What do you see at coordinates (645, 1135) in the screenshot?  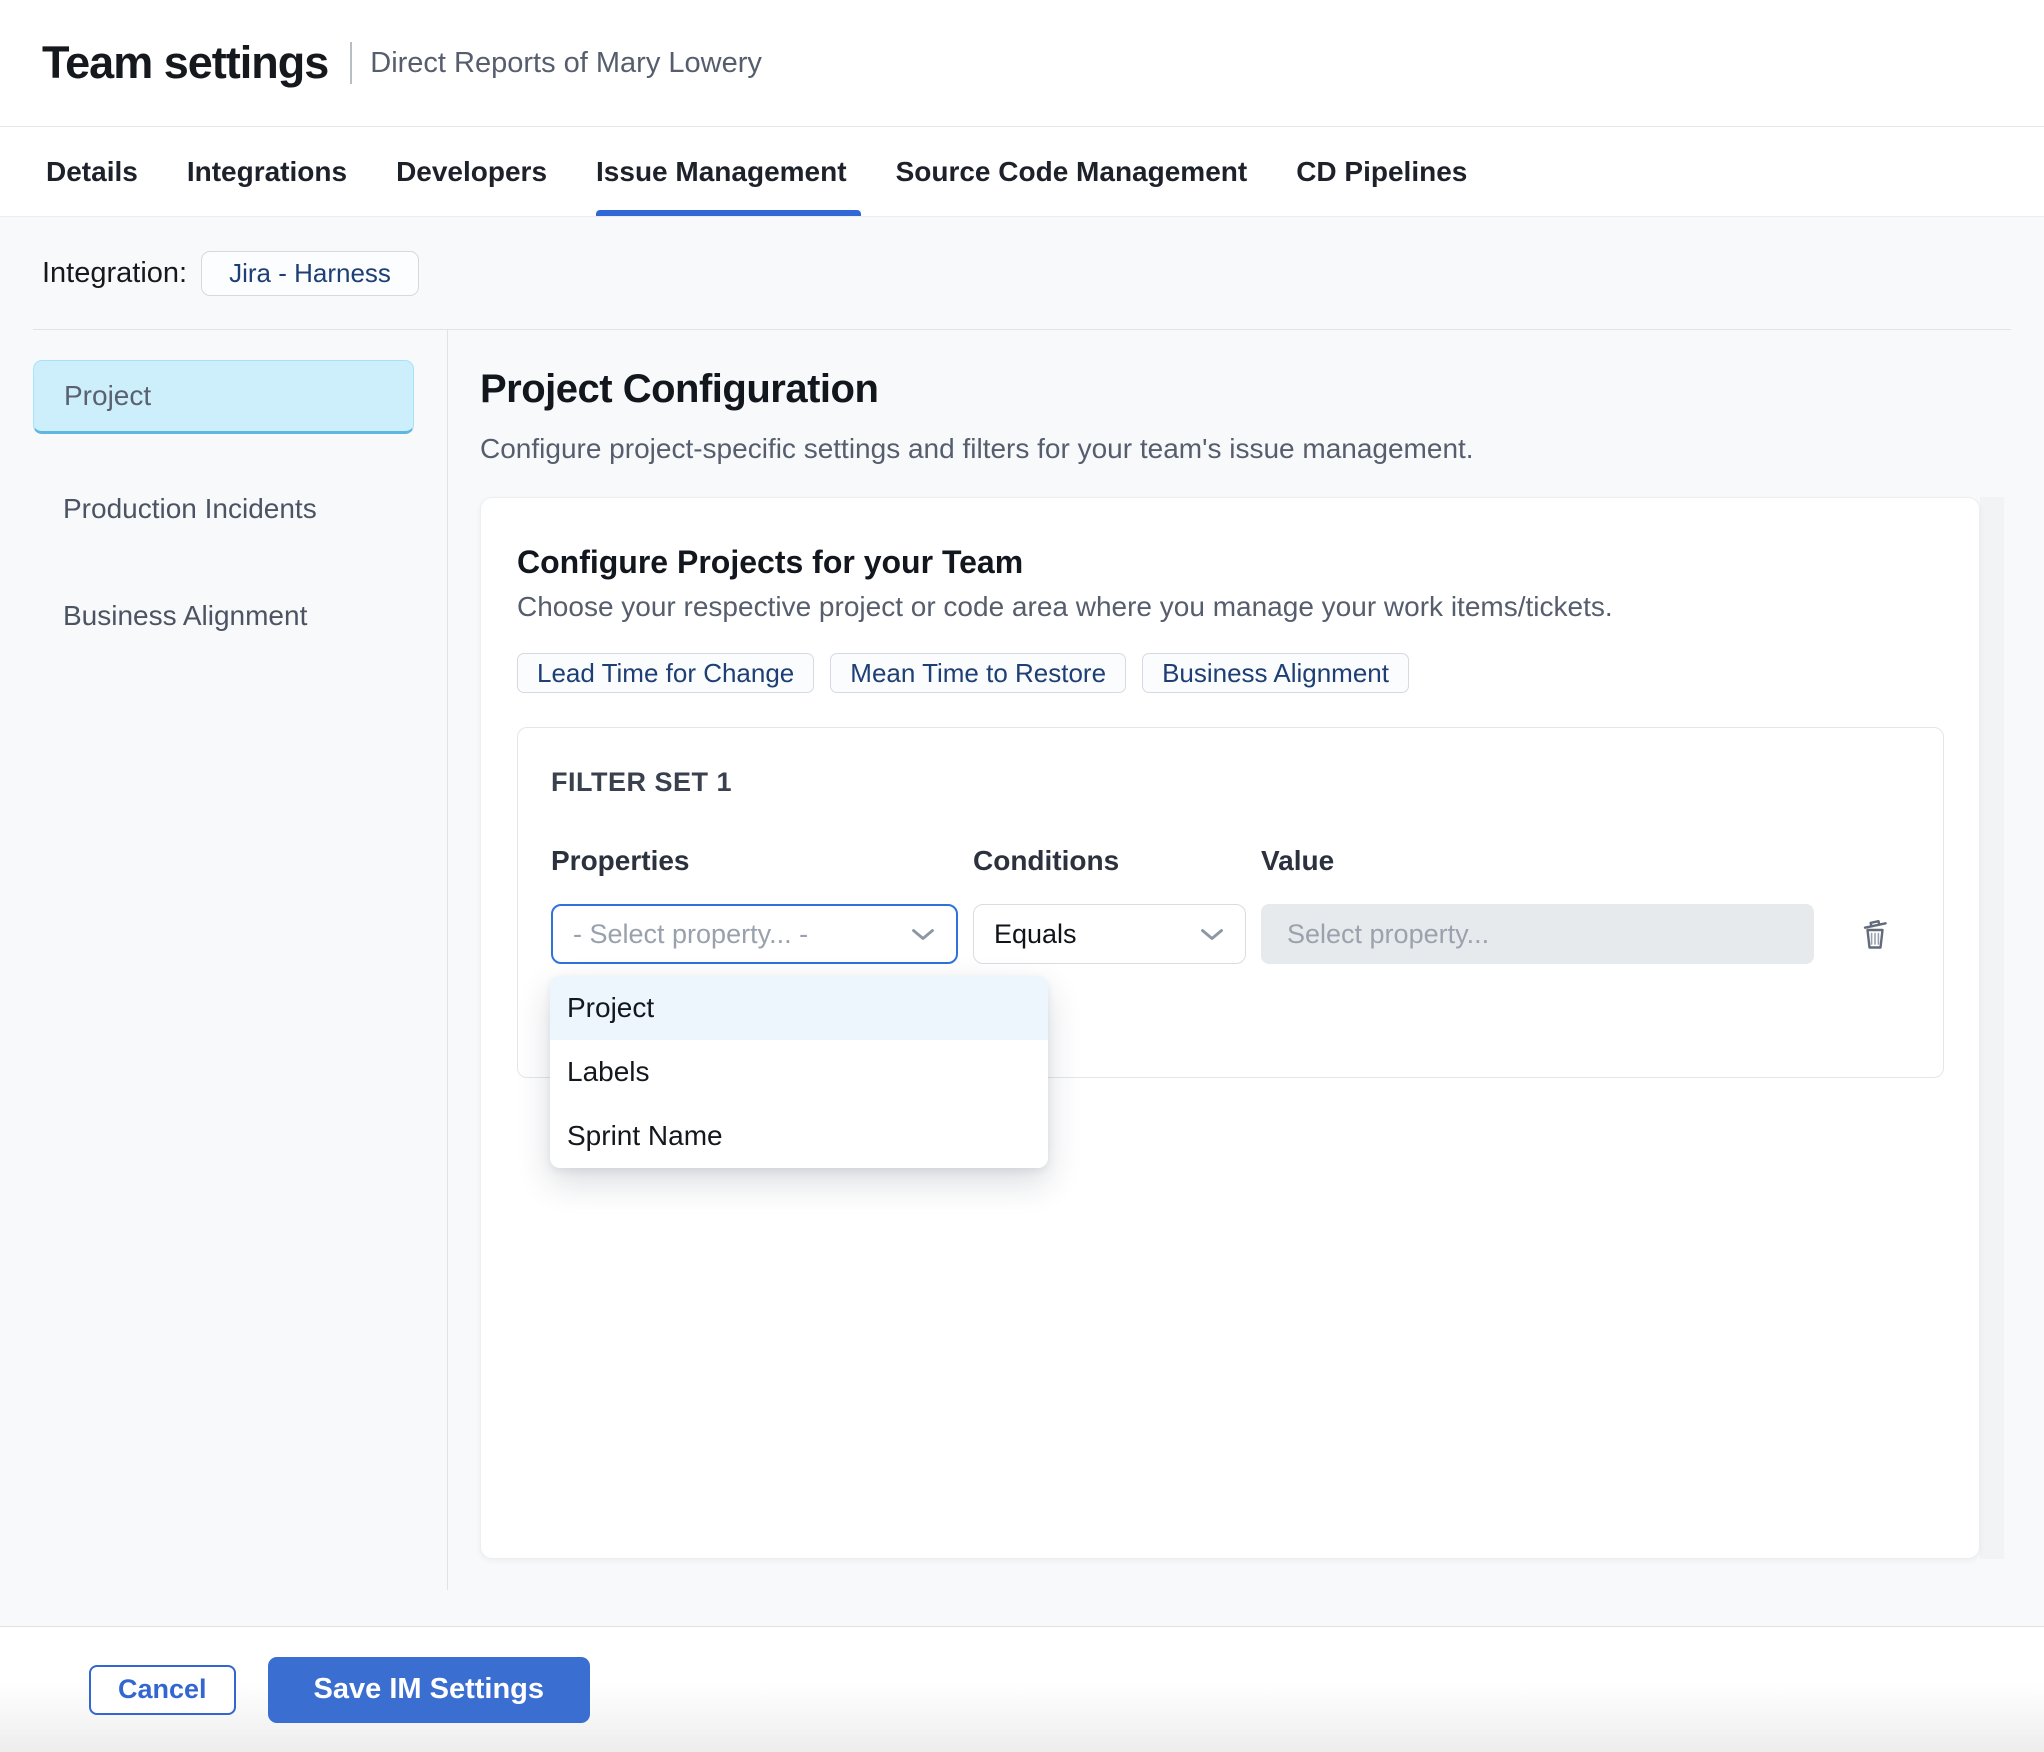 I see `dropdown-option-label: Sprint Name` at bounding box center [645, 1135].